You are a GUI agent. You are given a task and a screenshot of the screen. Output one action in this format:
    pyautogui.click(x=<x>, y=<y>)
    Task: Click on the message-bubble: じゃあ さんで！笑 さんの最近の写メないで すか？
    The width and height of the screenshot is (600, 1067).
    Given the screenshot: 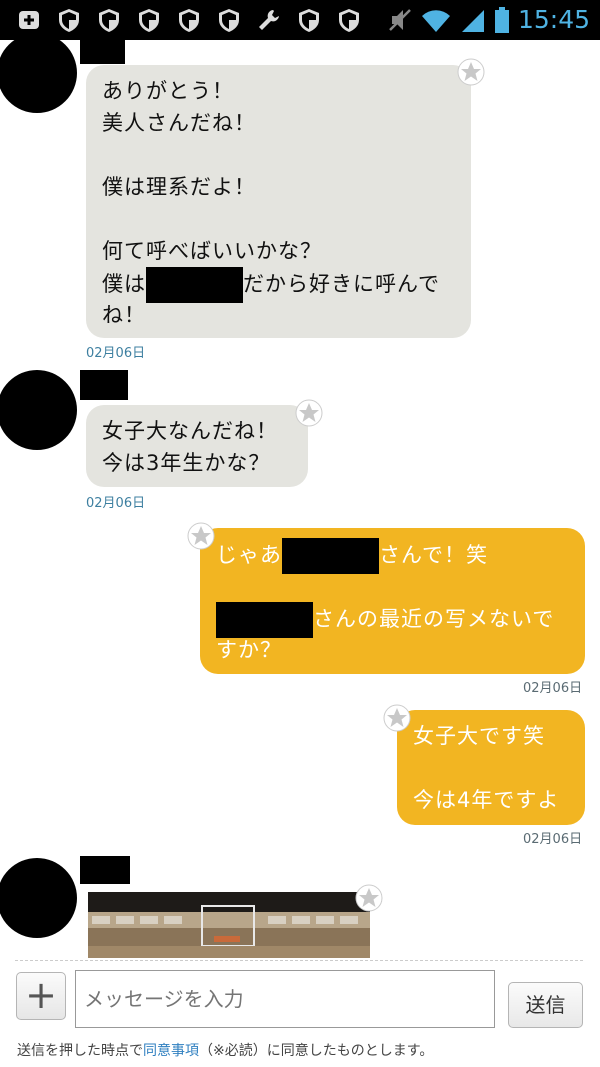 What is the action you would take?
    pyautogui.click(x=392, y=601)
    